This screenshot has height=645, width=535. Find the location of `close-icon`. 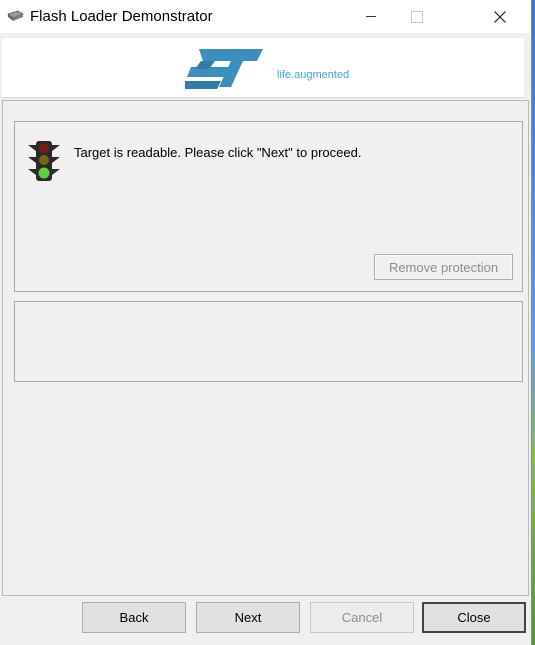

close-icon is located at coordinates (500, 16).